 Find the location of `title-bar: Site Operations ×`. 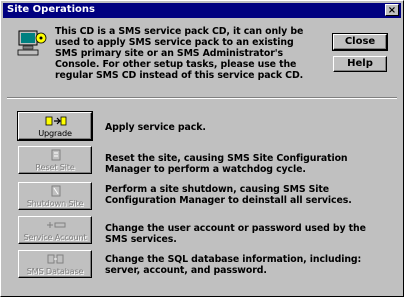

title-bar: Site Operations × is located at coordinates (202, 10).